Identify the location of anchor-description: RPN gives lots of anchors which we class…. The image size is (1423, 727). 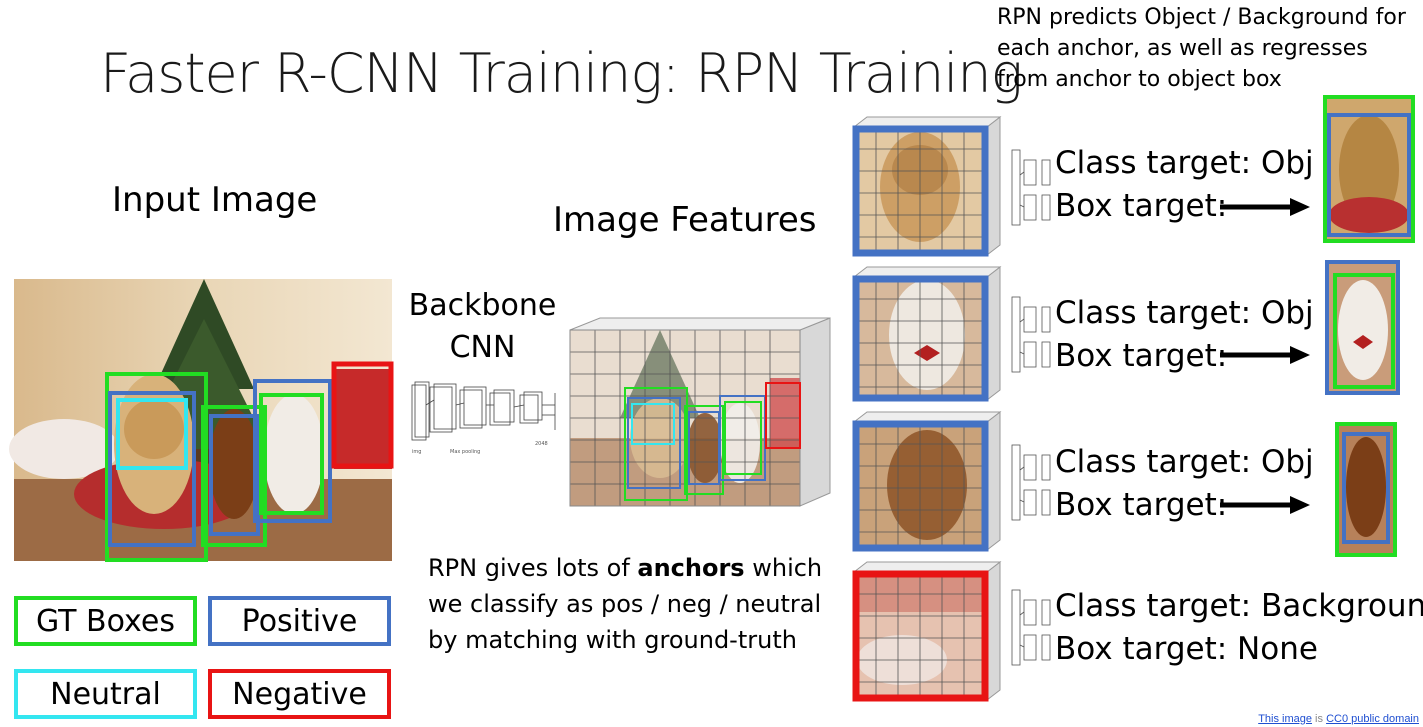
(633, 604).